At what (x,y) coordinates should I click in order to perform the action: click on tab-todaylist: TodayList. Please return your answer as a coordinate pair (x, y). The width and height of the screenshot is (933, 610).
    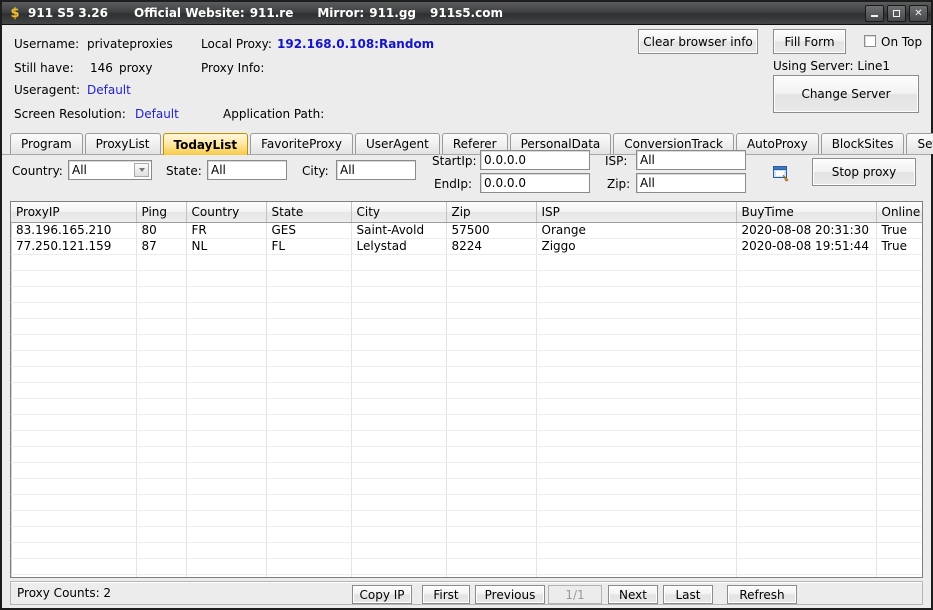
    Looking at the image, I should click on (205, 144).